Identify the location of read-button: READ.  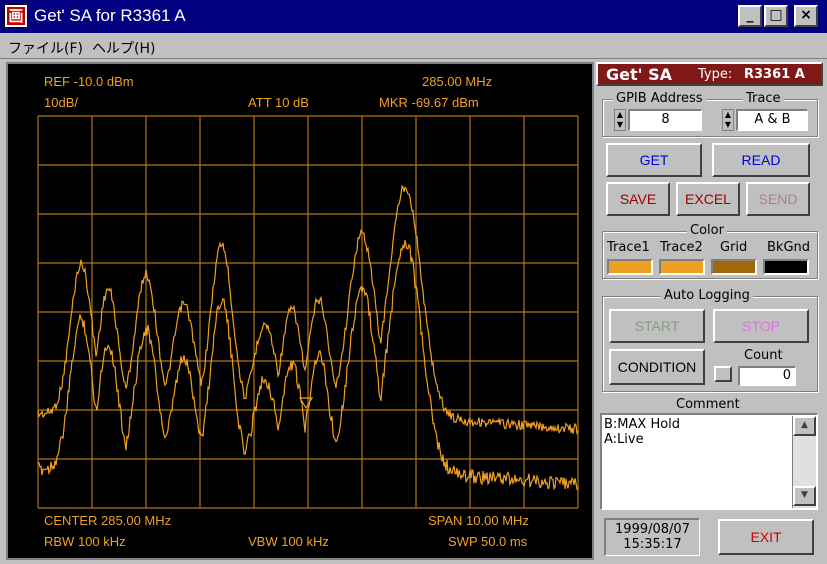
(761, 160).